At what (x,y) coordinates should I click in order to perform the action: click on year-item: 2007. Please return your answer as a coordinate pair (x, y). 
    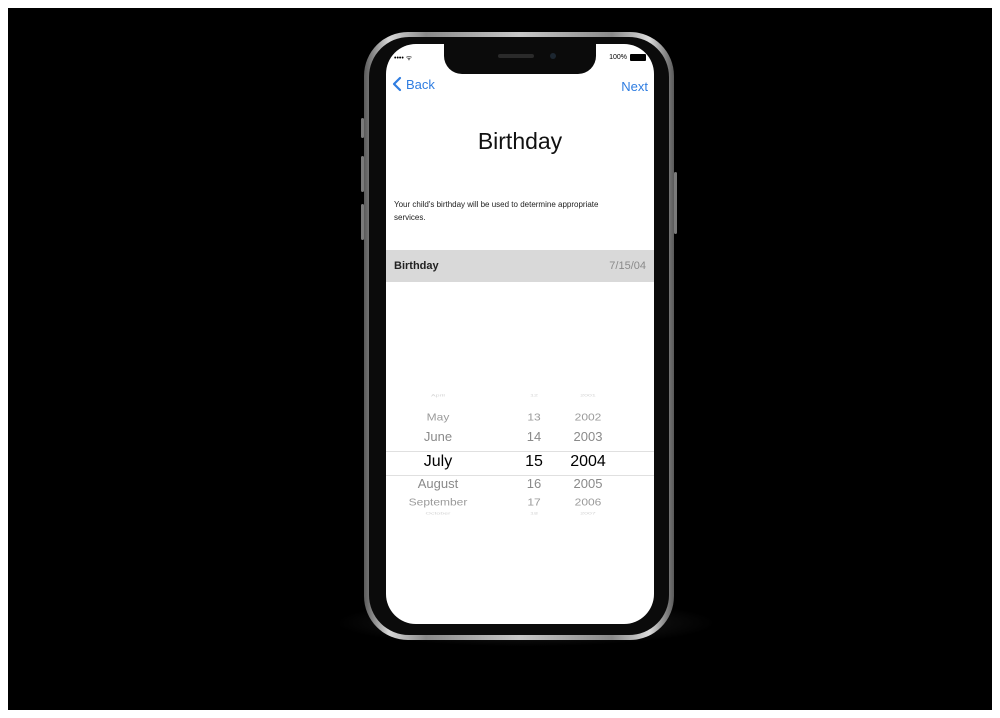
    Looking at the image, I should click on (588, 513).